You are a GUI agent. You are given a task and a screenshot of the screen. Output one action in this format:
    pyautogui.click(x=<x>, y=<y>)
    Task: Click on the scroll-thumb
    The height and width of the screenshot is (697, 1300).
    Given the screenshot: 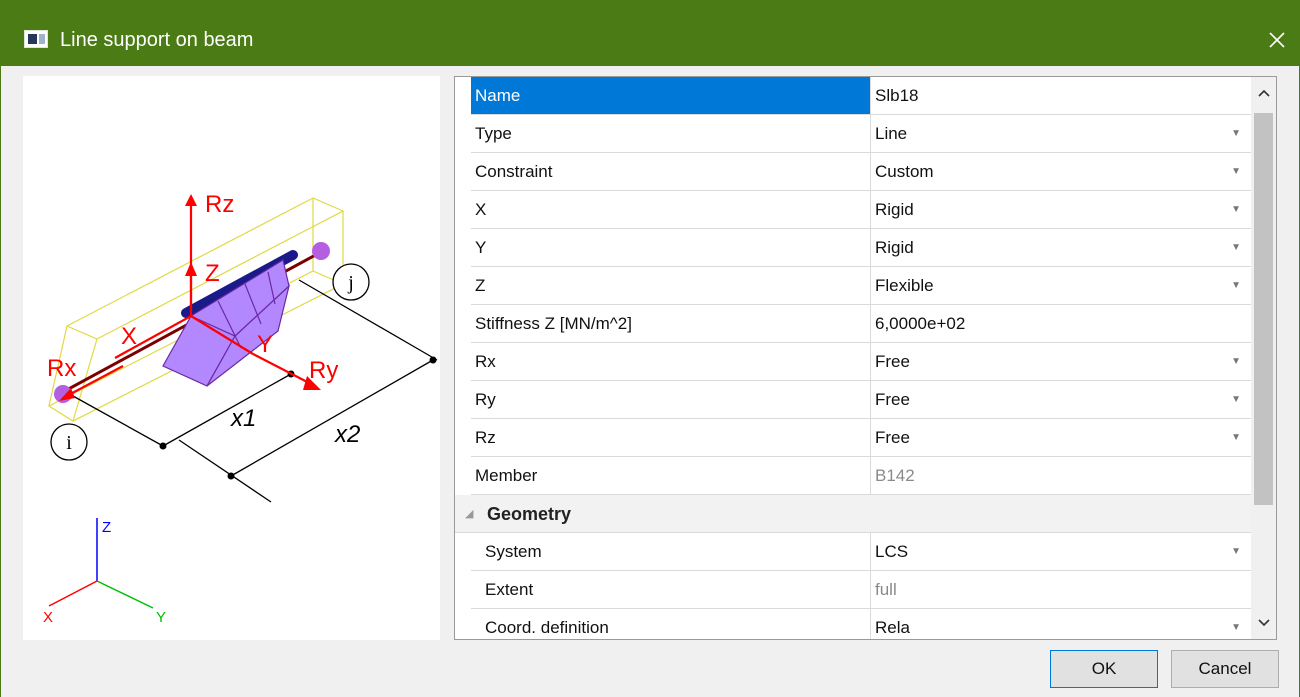 What is the action you would take?
    pyautogui.click(x=1263, y=309)
    